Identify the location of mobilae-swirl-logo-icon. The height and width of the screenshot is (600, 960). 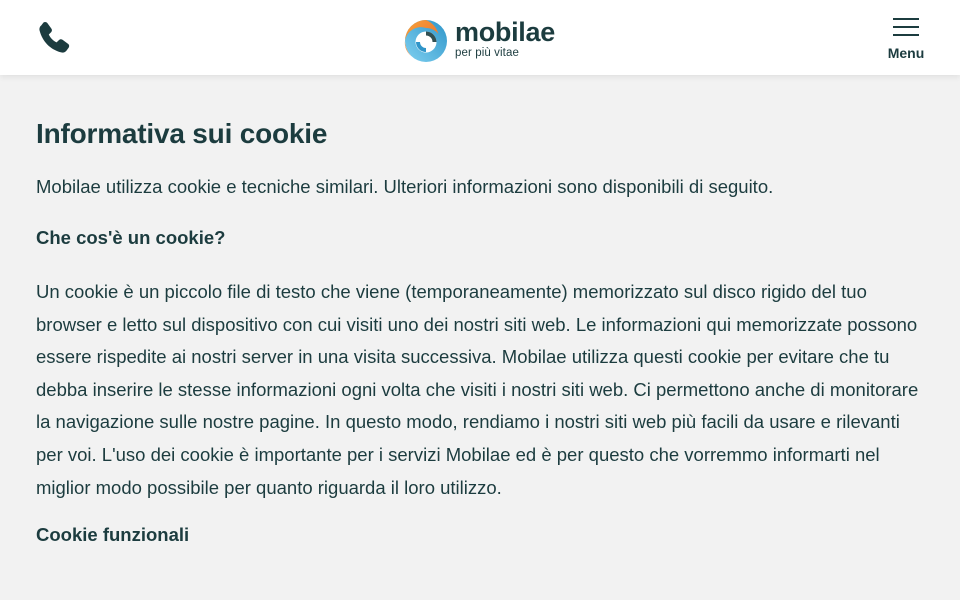
(425, 41).